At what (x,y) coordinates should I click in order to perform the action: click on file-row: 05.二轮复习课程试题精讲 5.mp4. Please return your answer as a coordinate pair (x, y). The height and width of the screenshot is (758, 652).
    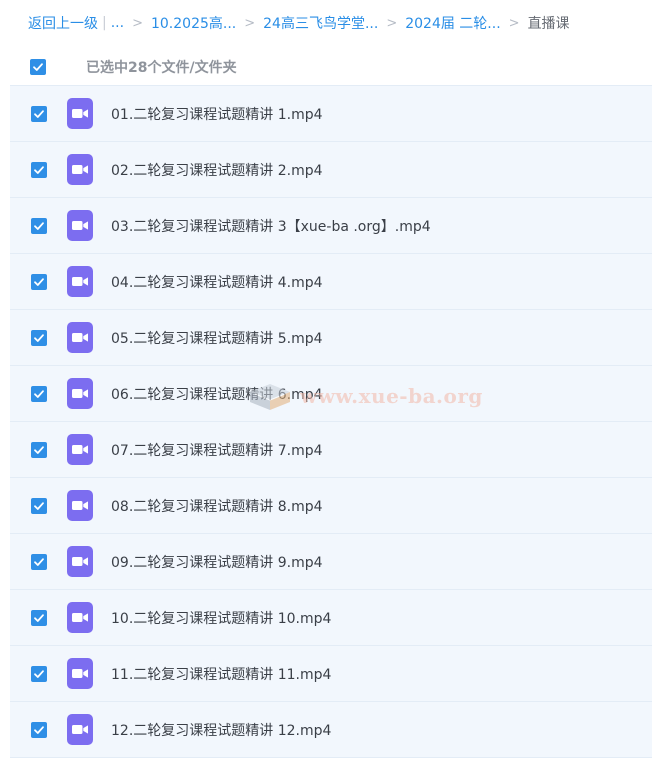
    Looking at the image, I should click on (331, 338).